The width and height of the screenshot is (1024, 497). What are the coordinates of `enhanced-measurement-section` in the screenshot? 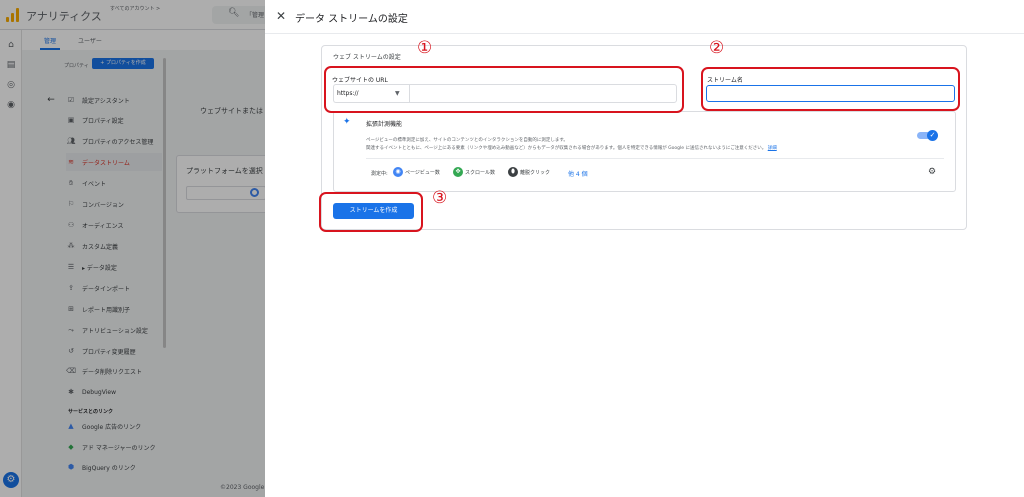 It's located at (644, 151).